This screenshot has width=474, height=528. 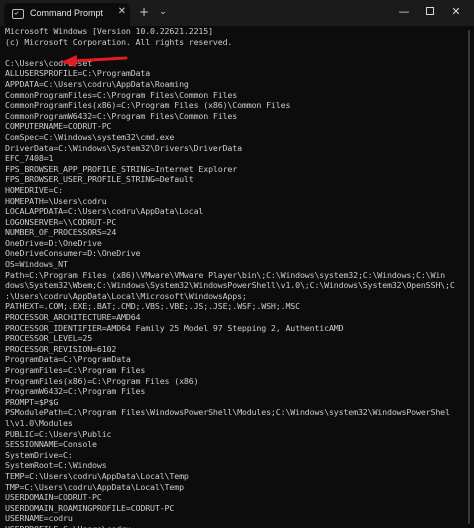 I want to click on console-line: USERDOMAIN_ROAMINGPROFILE=CODRUT-PC, so click(x=90, y=507).